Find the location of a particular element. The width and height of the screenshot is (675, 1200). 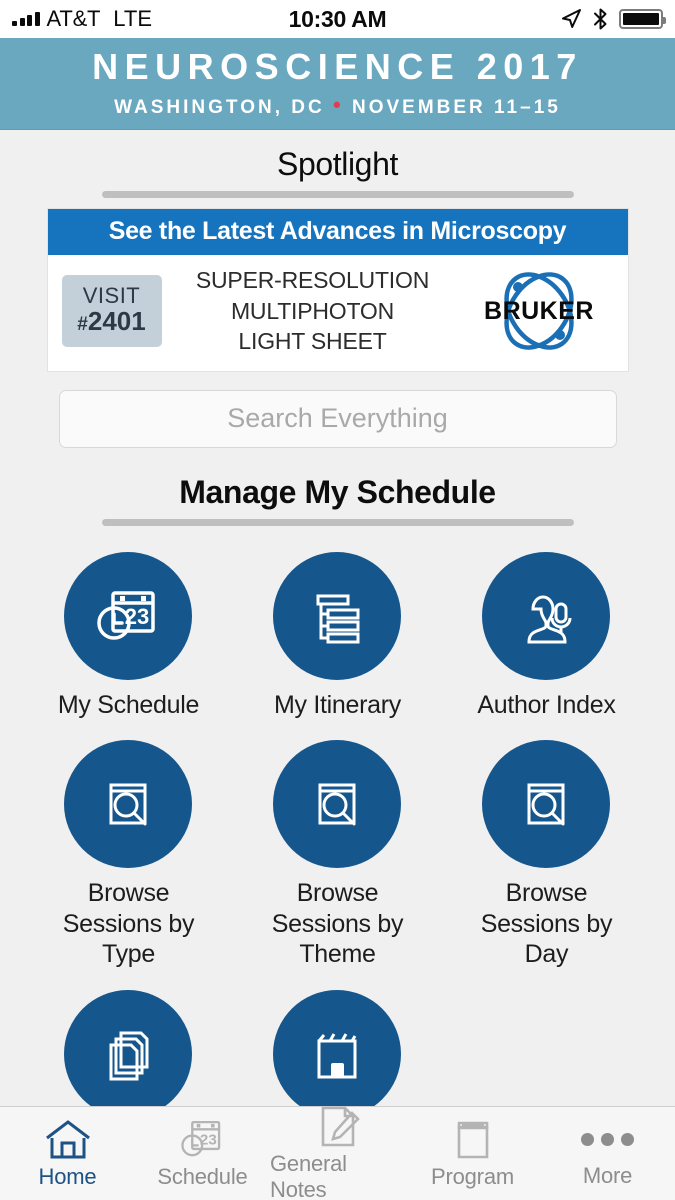

location-arrow-icon is located at coordinates (571, 18).